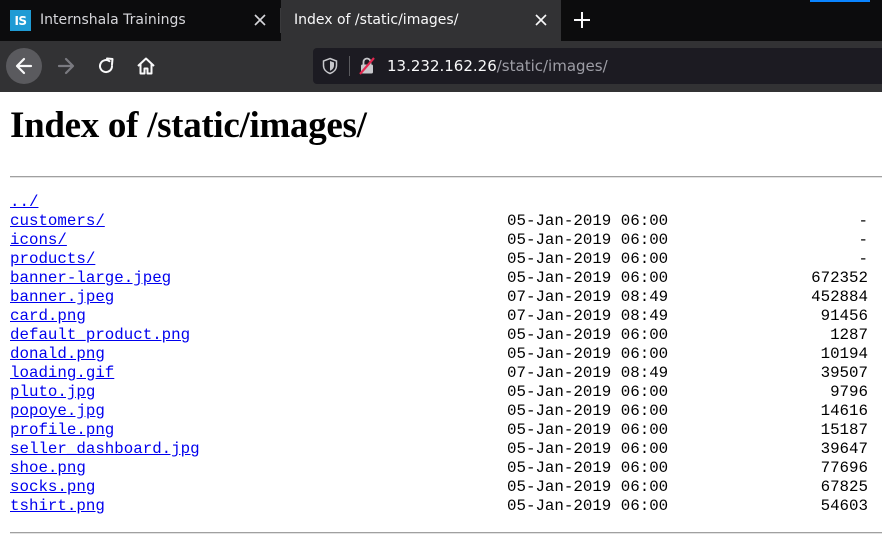  Describe the element at coordinates (57, 221) in the screenshot. I see `file-link: customers/` at that location.